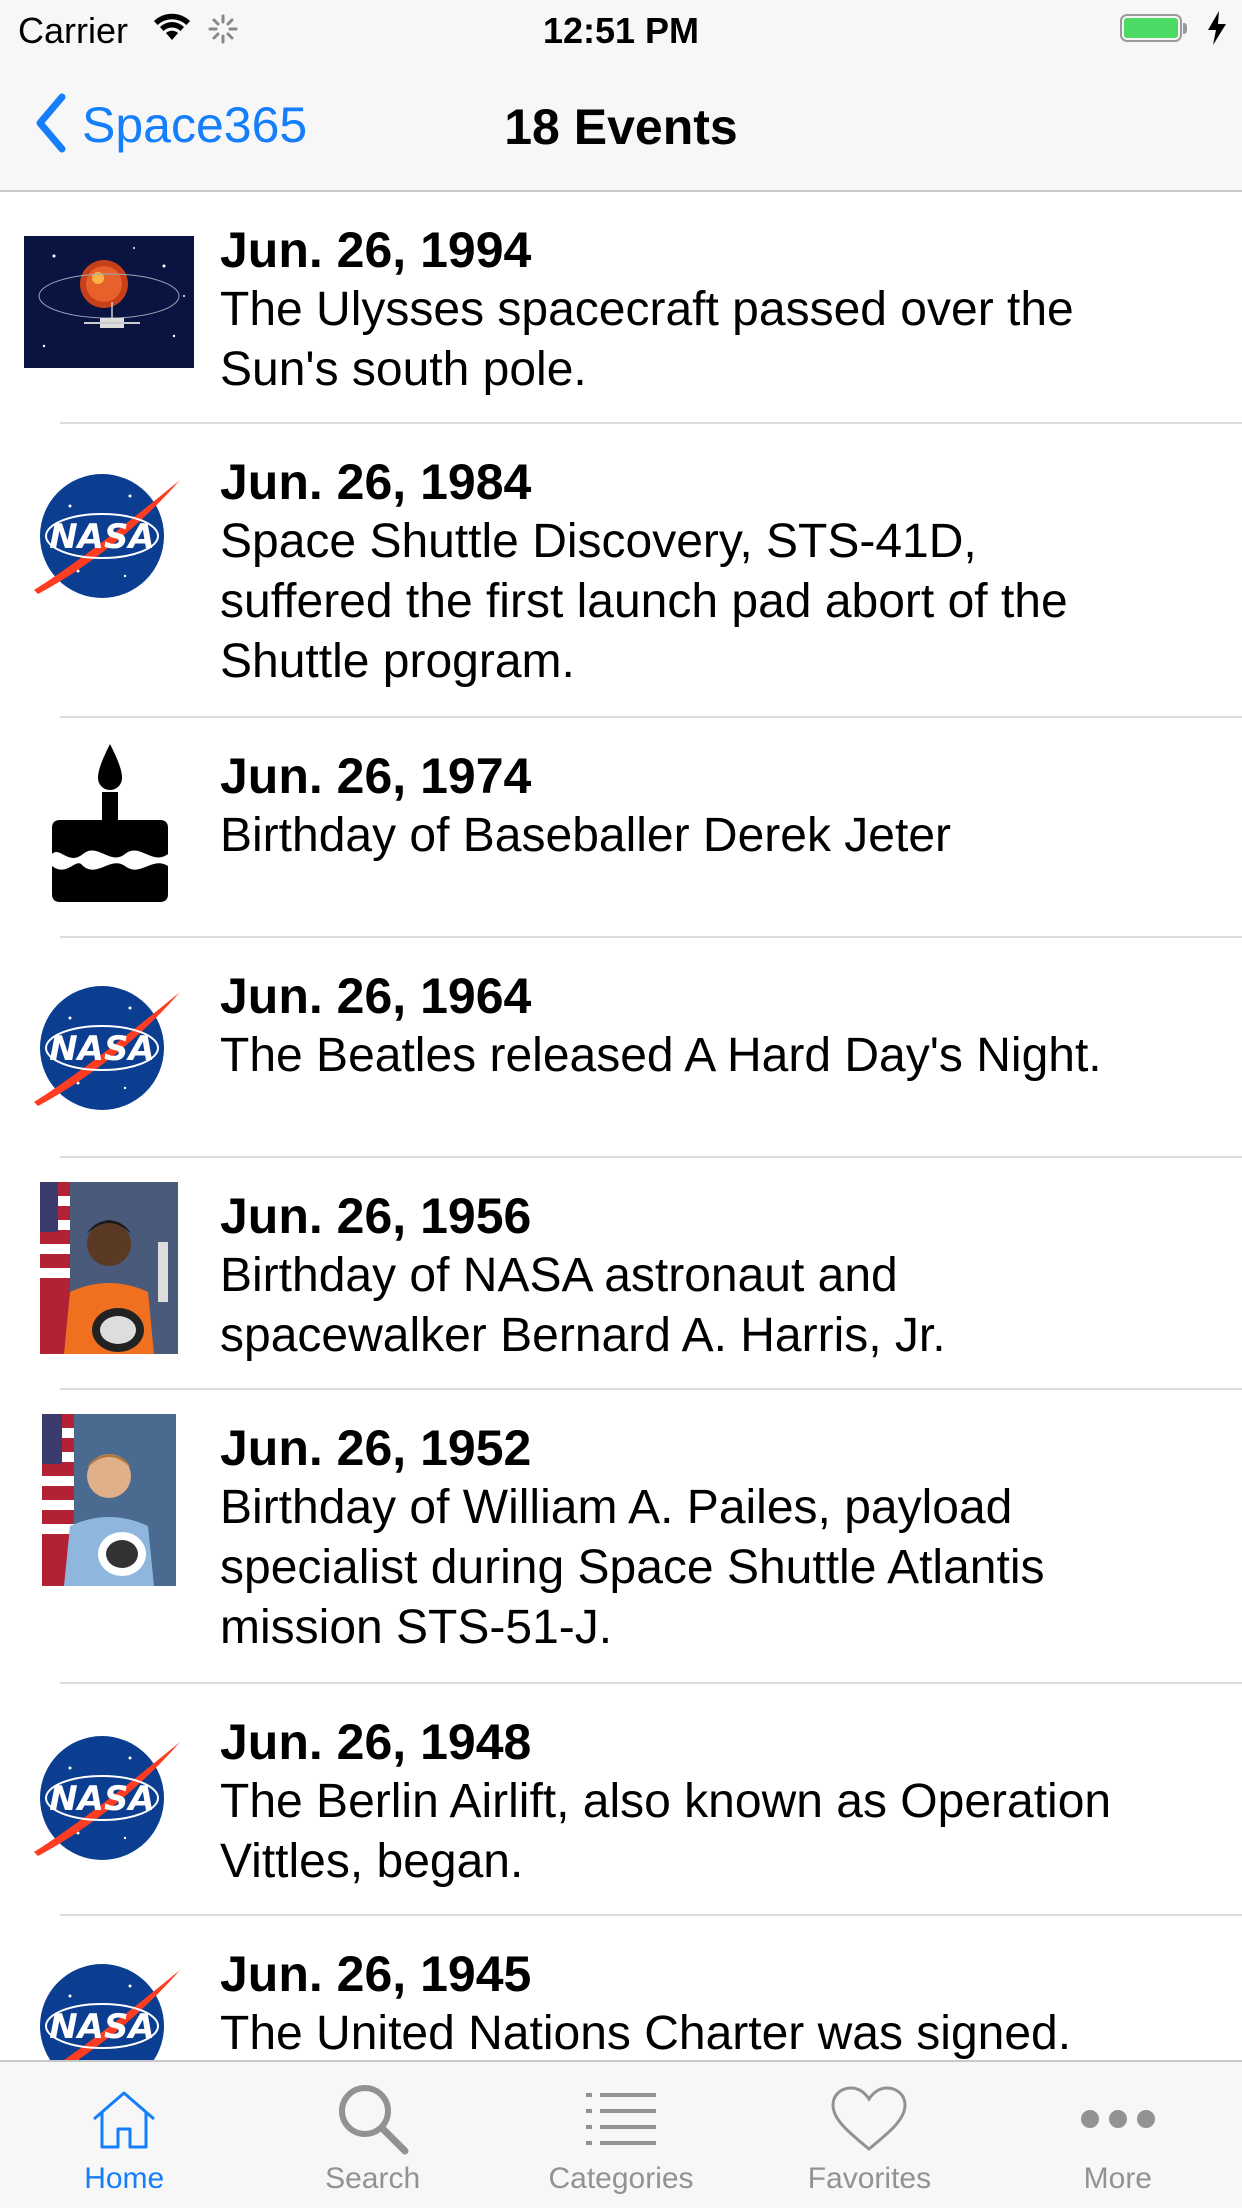  What do you see at coordinates (376, 776) in the screenshot?
I see `event-date: Jun. 26, 1974` at bounding box center [376, 776].